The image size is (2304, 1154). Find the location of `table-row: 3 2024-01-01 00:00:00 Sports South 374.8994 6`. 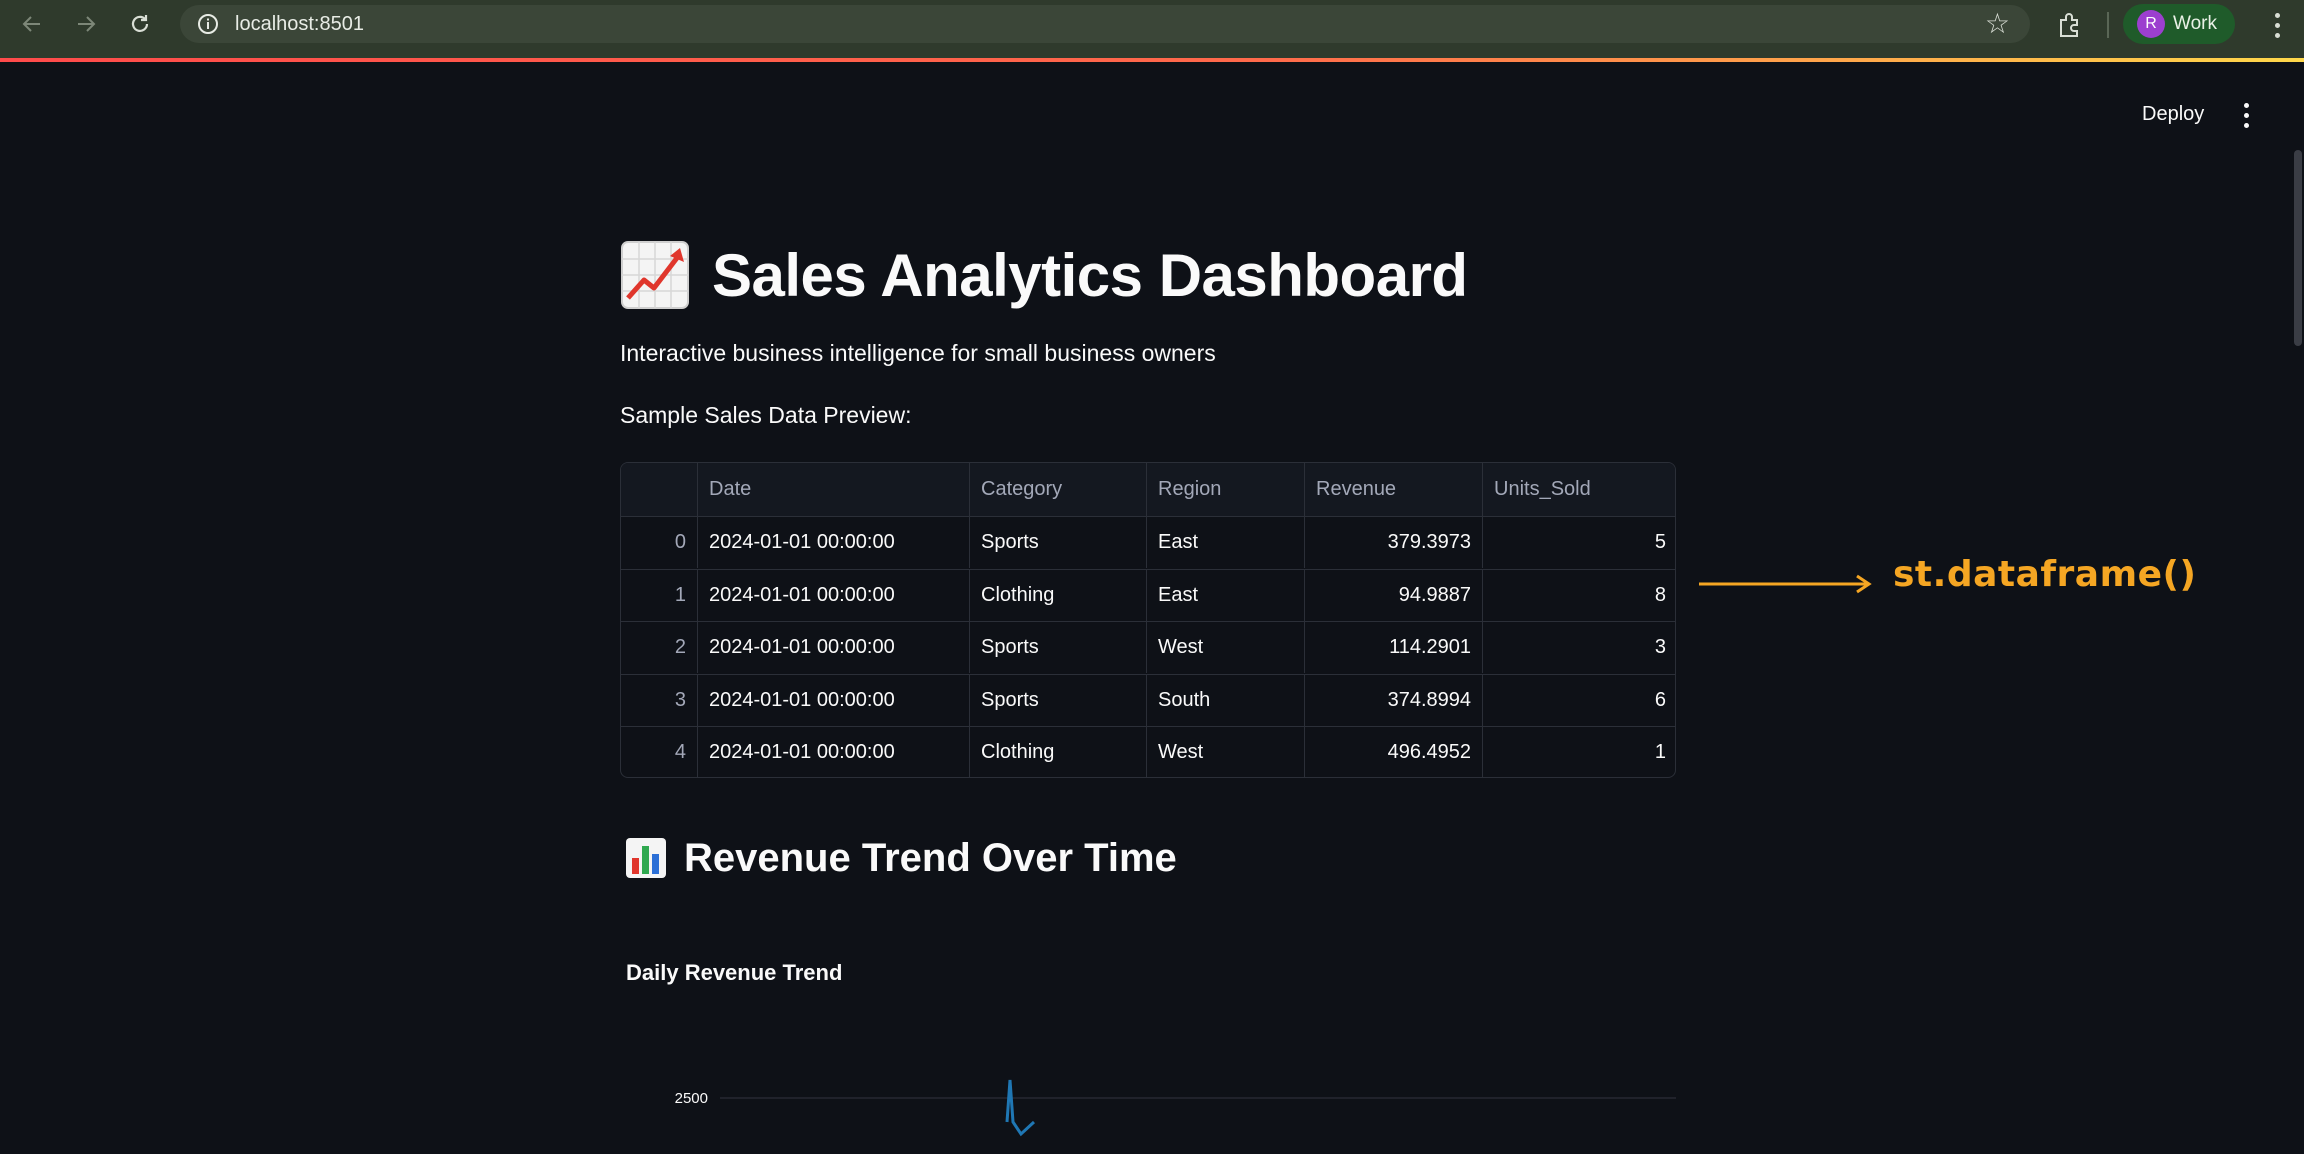

table-row: 3 2024-01-01 00:00:00 Sports South 374.8994 6 is located at coordinates (1148, 699).